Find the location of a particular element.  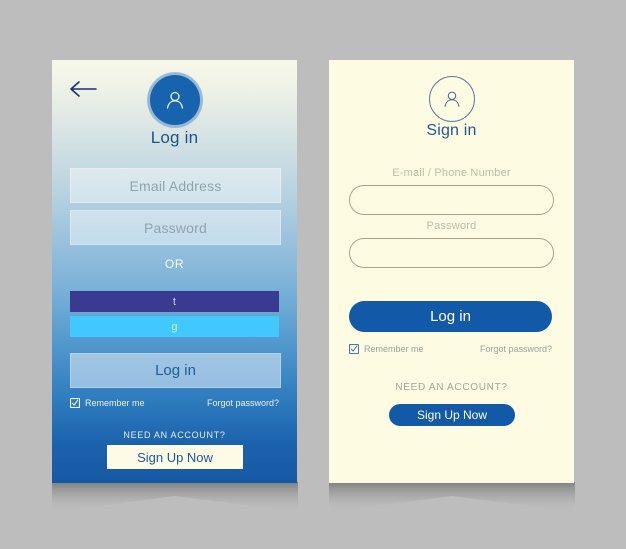

password-field-label: Password is located at coordinates (451, 226).